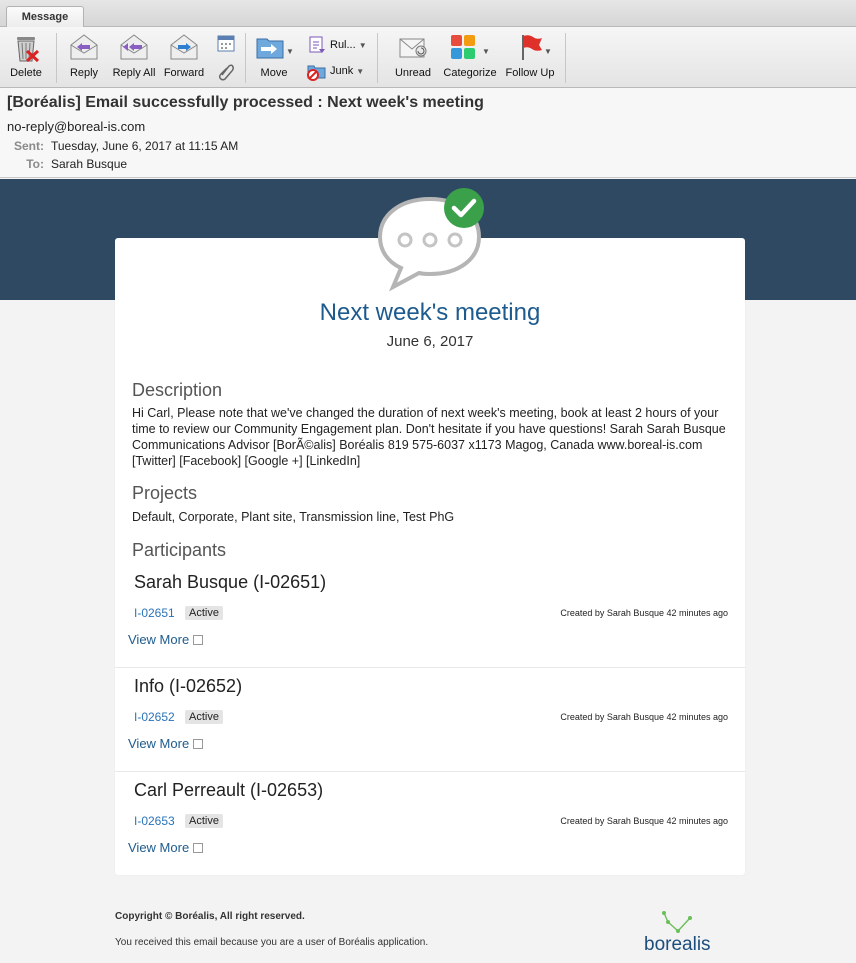 The width and height of the screenshot is (856, 963). I want to click on event-title: Next week's meeting, so click(430, 312).